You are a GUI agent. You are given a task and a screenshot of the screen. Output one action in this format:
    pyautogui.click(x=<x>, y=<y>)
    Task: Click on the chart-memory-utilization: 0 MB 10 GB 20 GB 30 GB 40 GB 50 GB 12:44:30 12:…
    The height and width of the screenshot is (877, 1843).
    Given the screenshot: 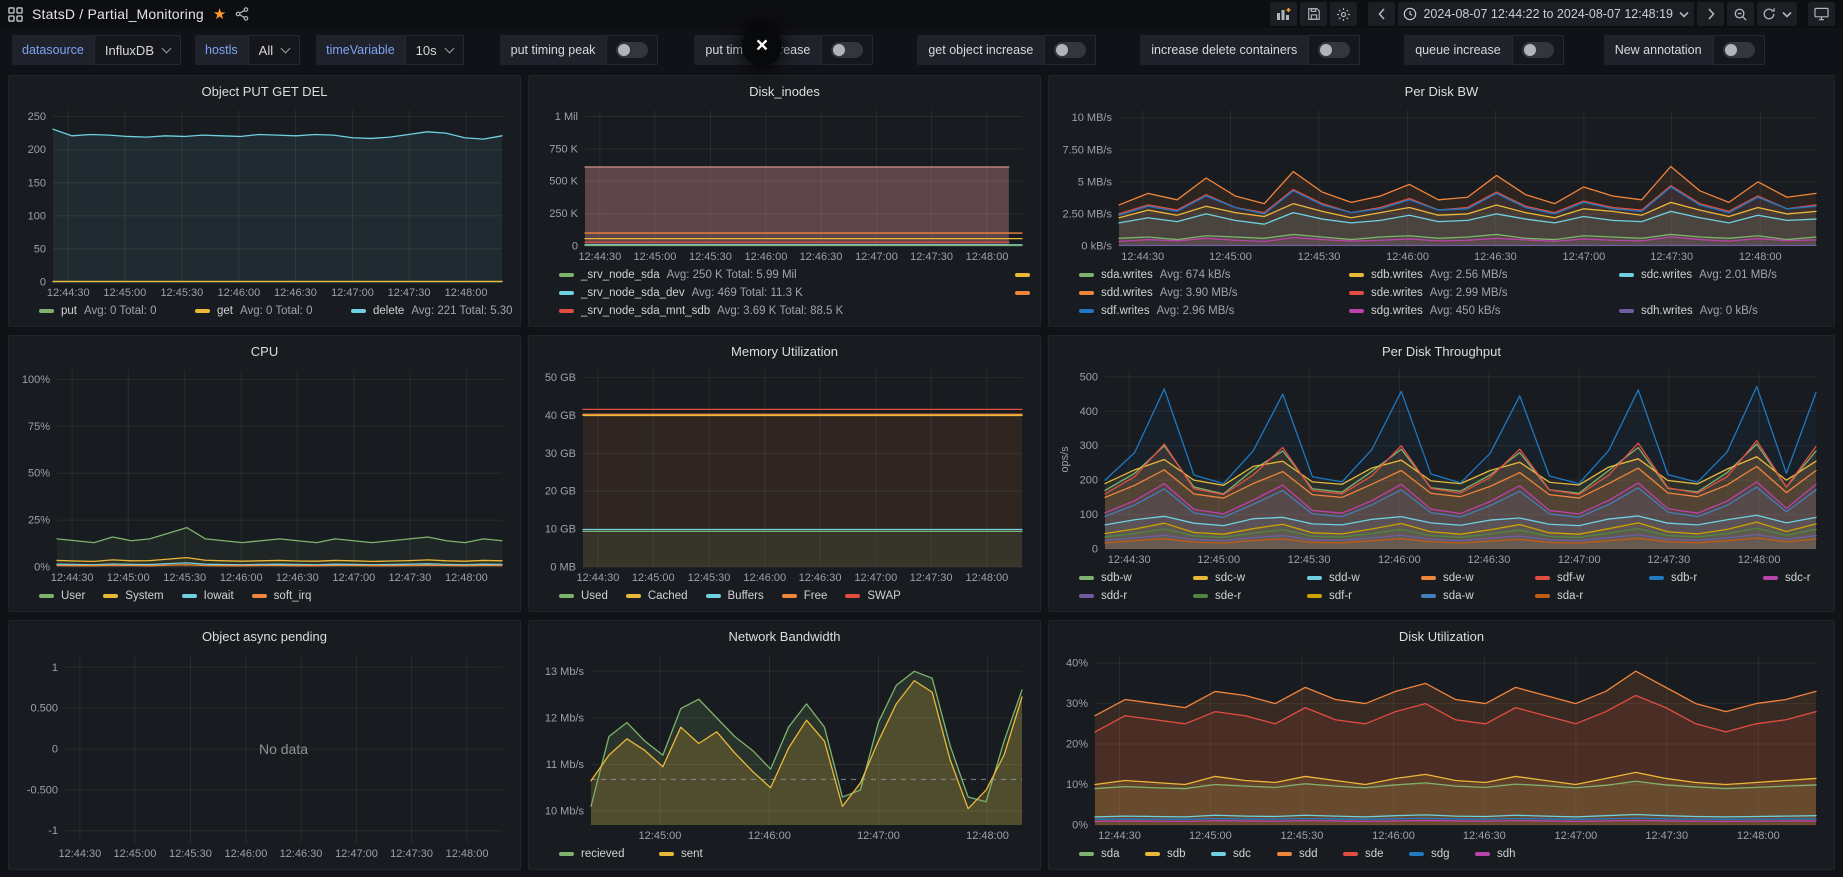 What is the action you would take?
    pyautogui.click(x=784, y=474)
    